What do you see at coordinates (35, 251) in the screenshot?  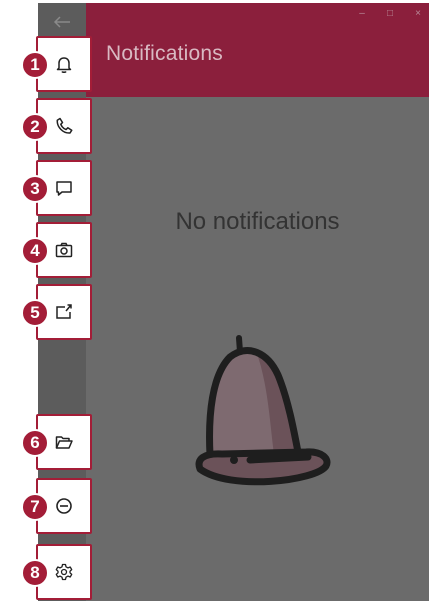 I see `callout-badge-4: 4` at bounding box center [35, 251].